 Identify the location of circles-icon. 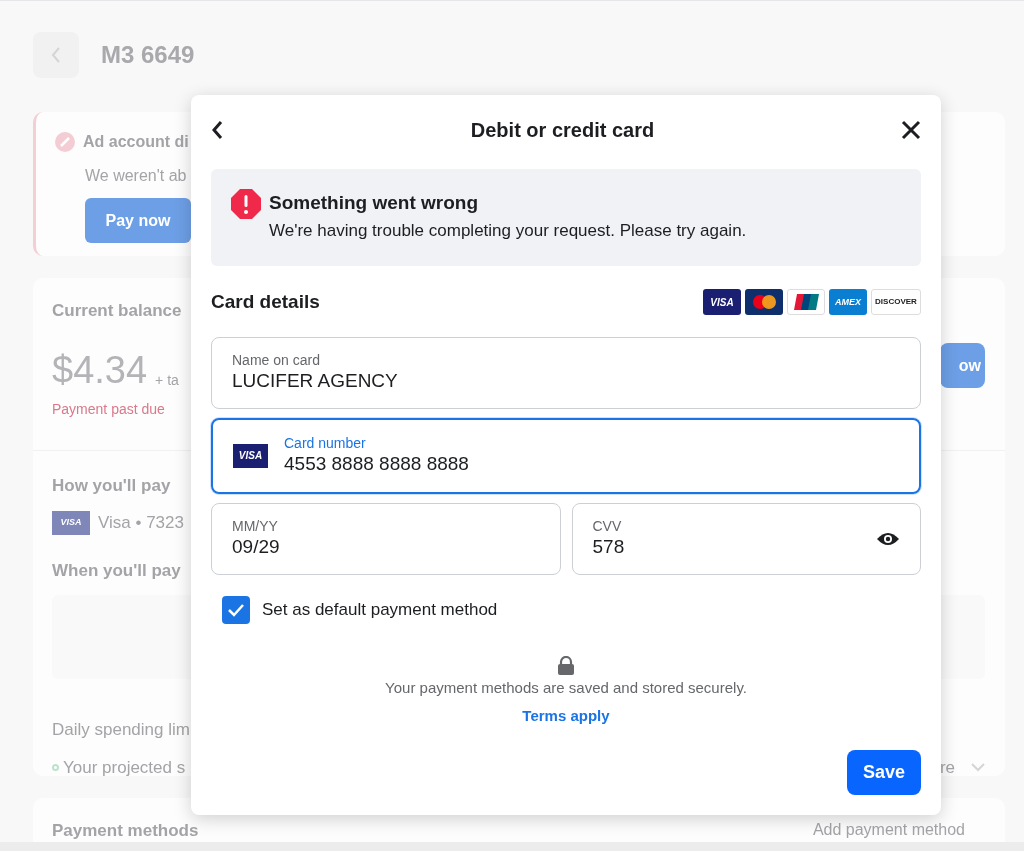
(764, 302).